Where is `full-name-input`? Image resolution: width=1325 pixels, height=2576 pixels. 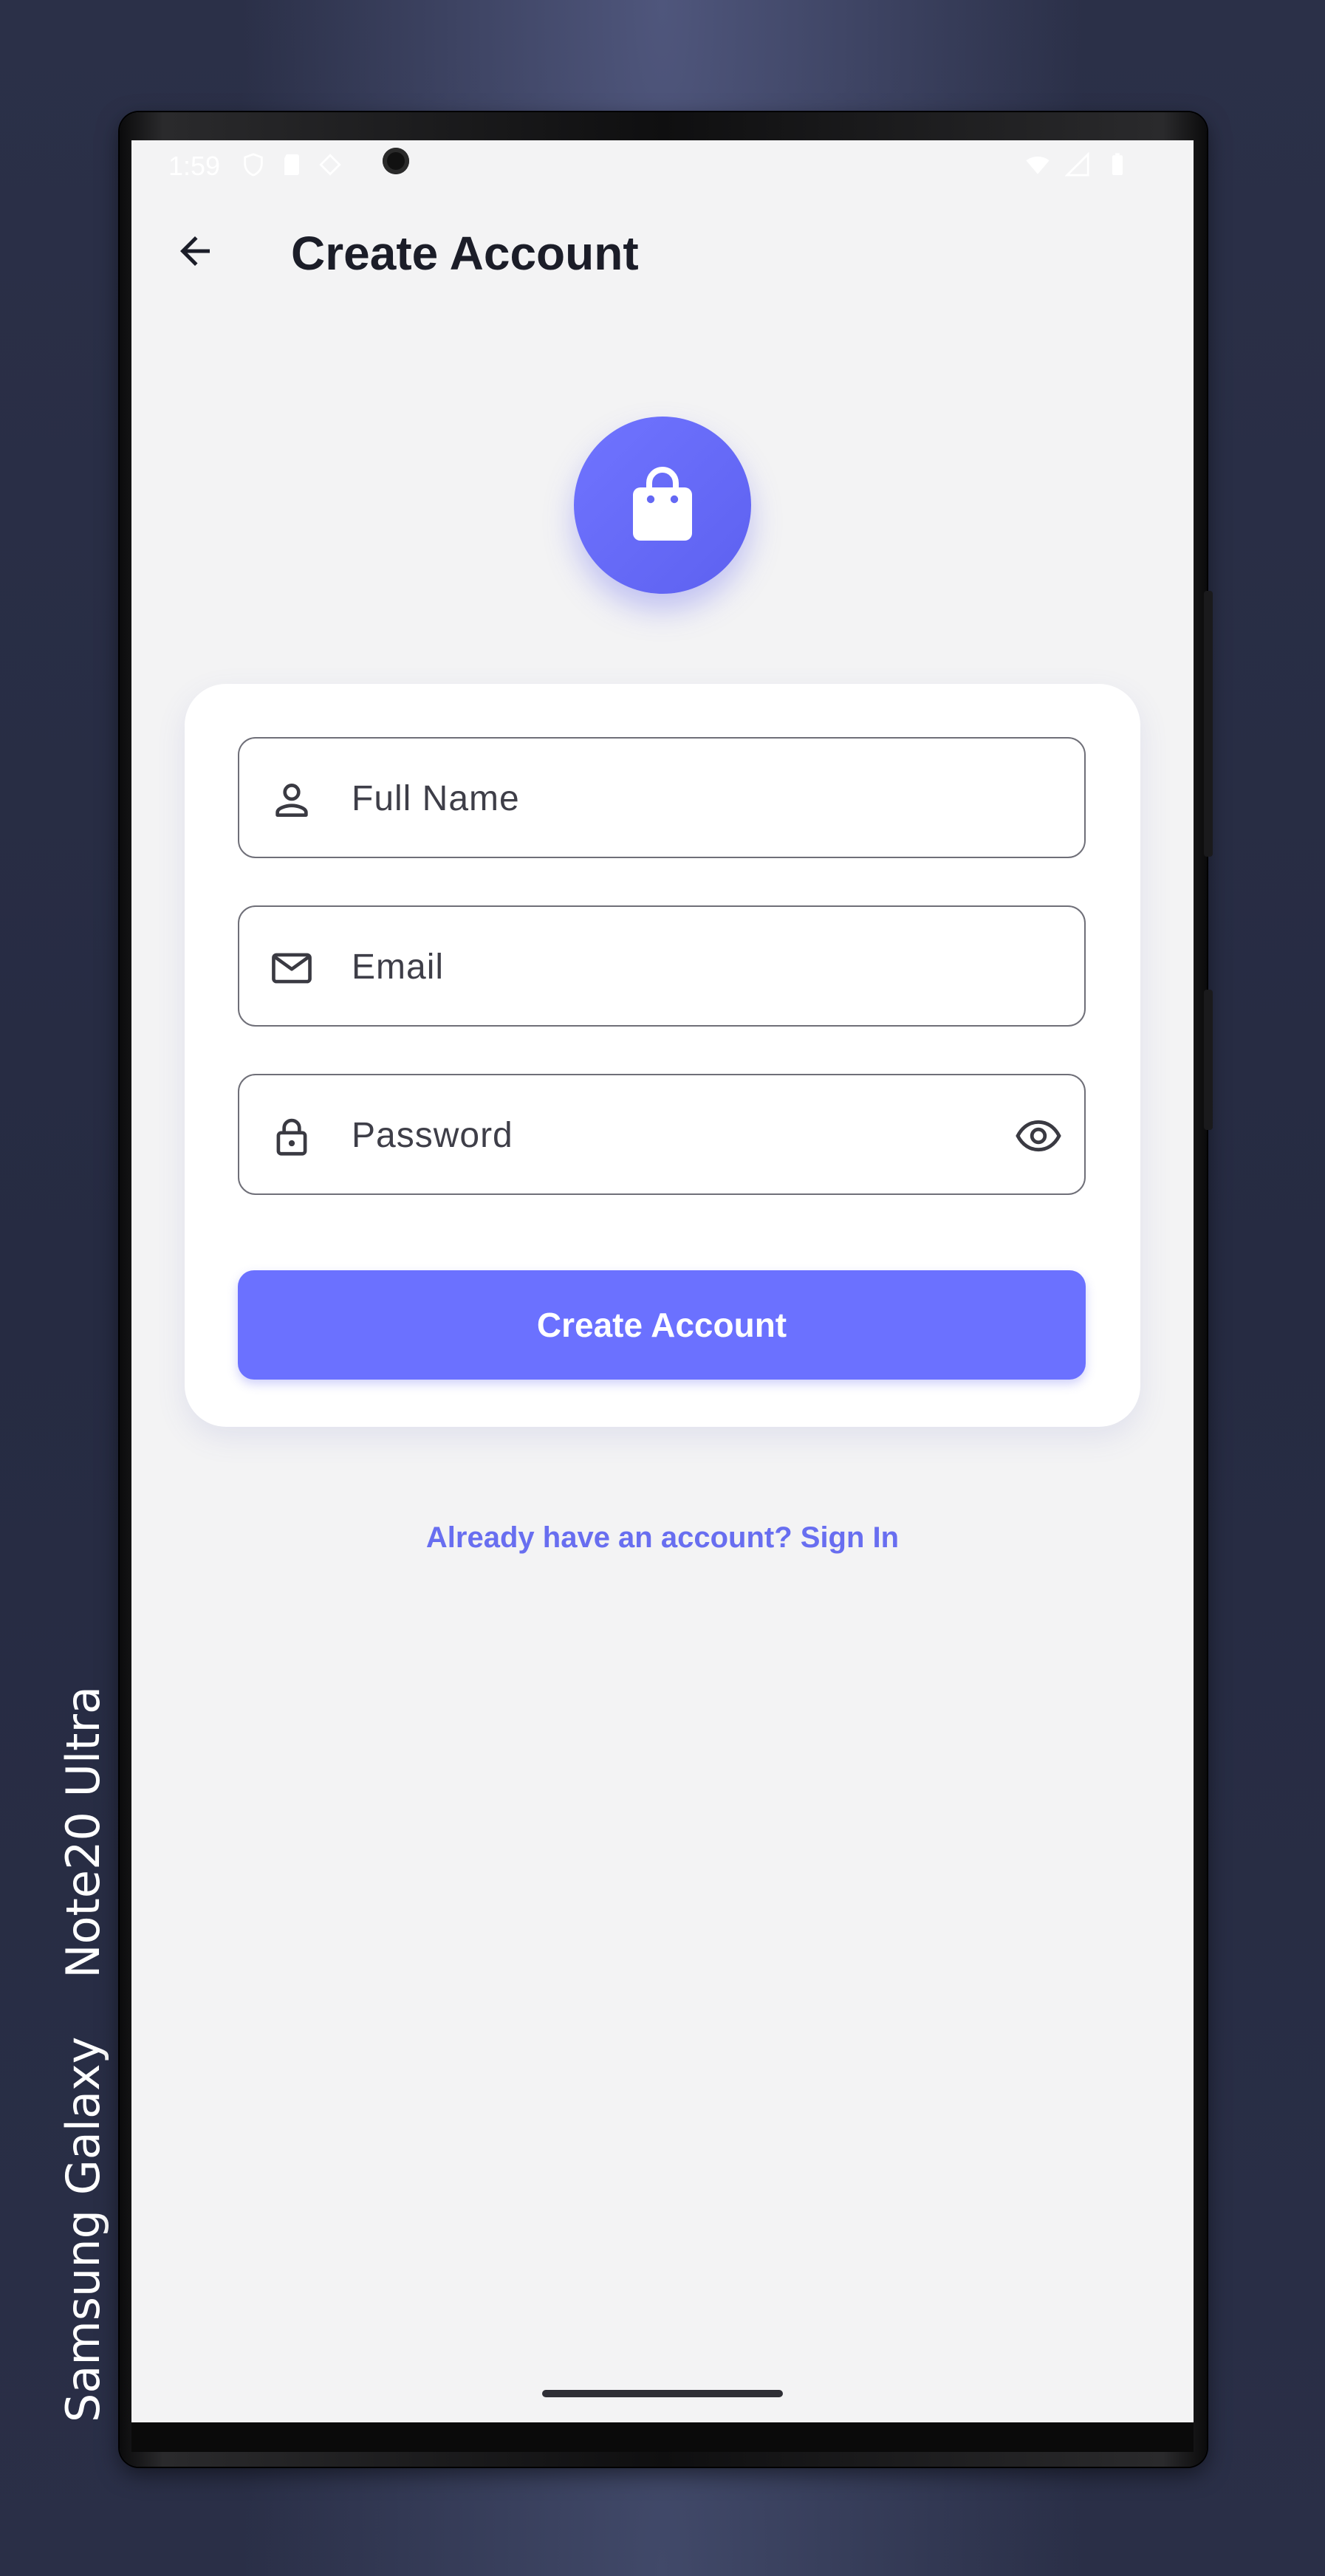
full-name-input is located at coordinates (647, 798).